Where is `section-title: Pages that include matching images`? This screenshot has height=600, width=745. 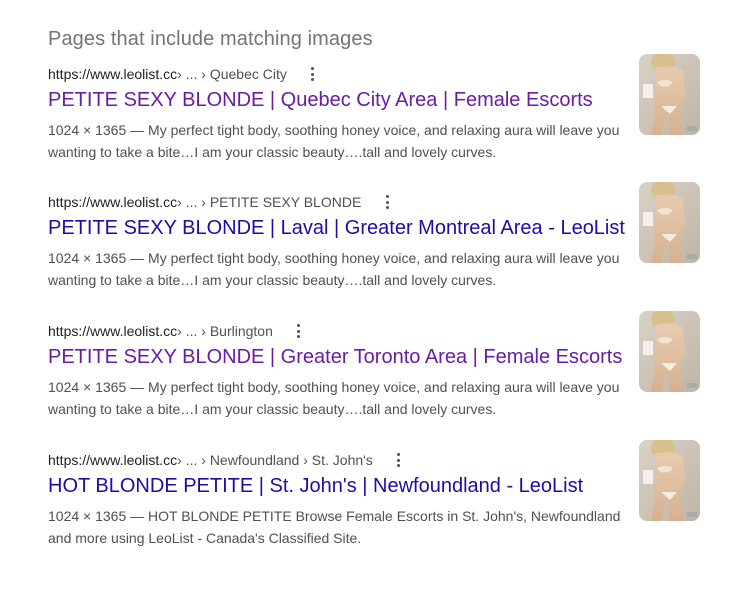 section-title: Pages that include matching images is located at coordinates (210, 39).